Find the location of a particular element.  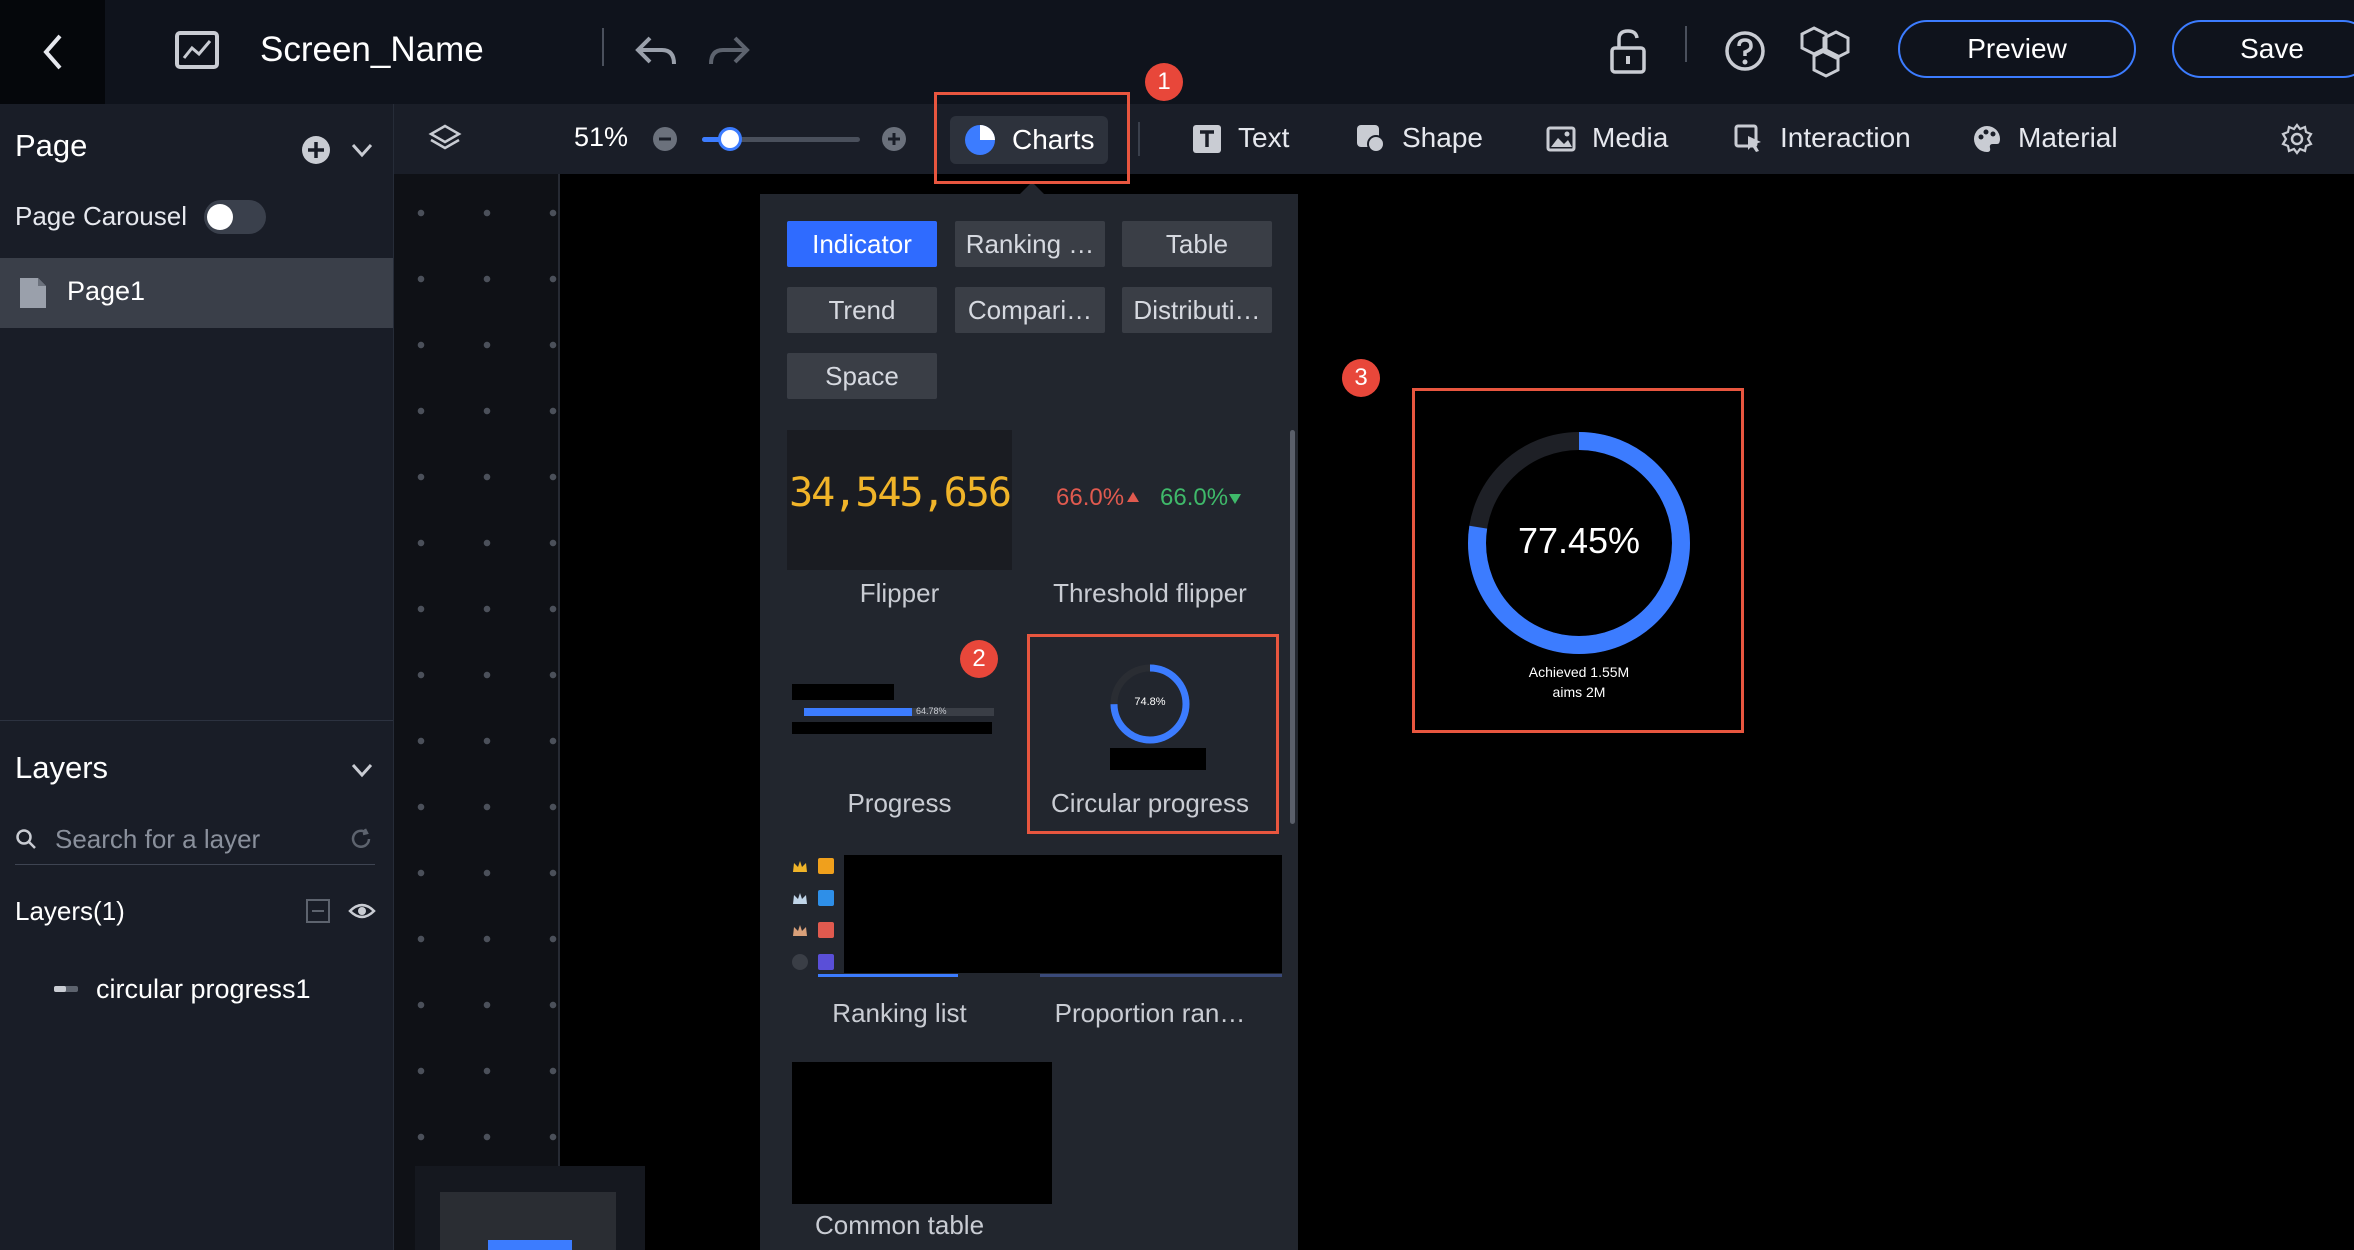

zoom-out-button is located at coordinates (665, 139).